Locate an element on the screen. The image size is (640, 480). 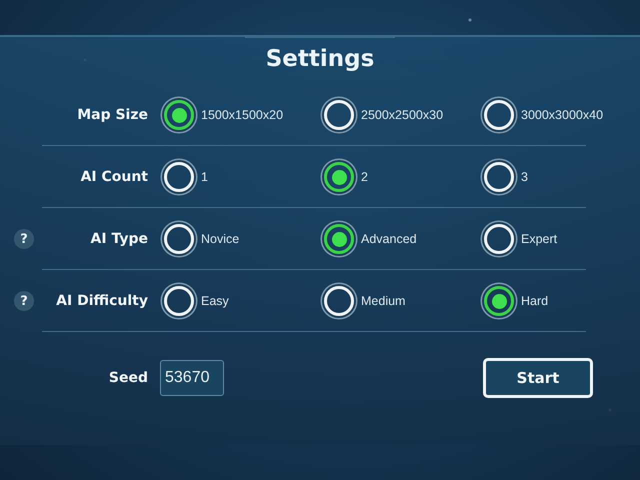
option-label: Hard is located at coordinates (534, 301).